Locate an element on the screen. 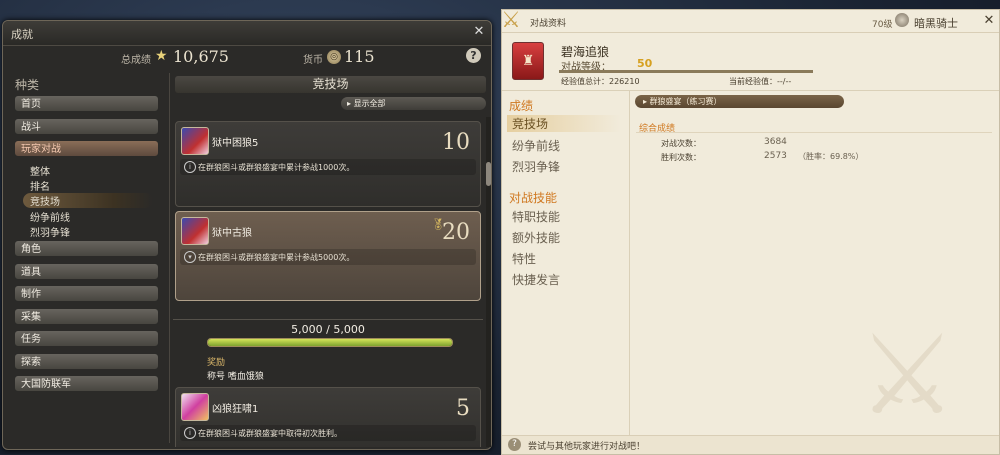  wins-value: 2573 is located at coordinates (775, 156).